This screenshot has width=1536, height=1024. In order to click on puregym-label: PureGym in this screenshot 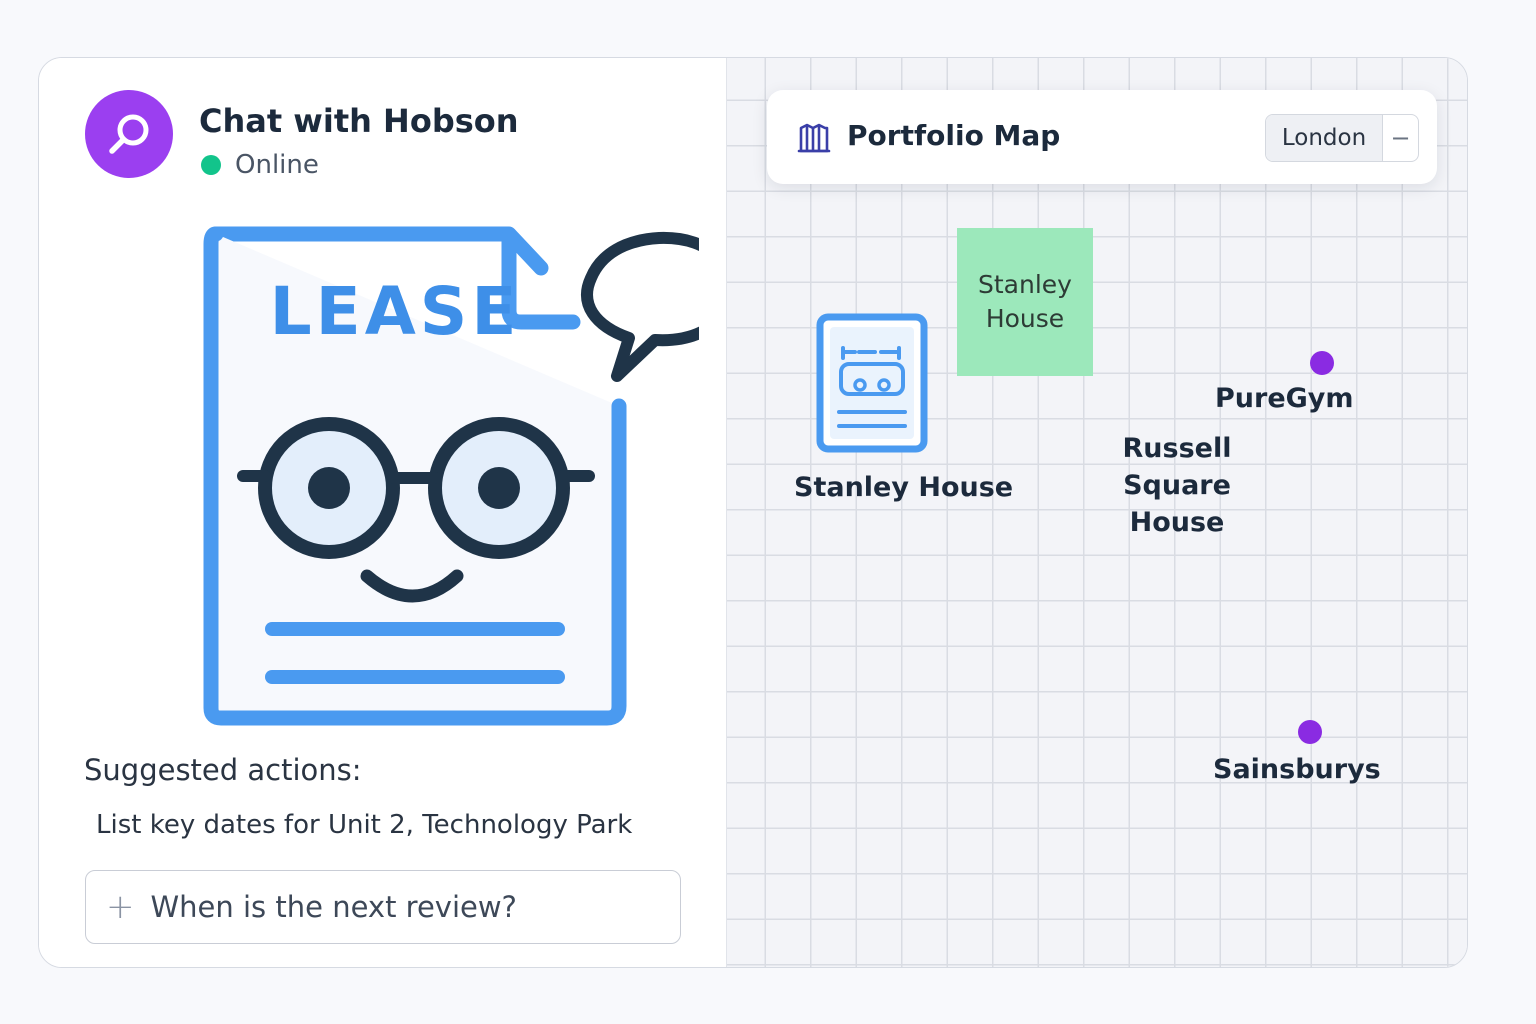, I will do `click(1284, 398)`.